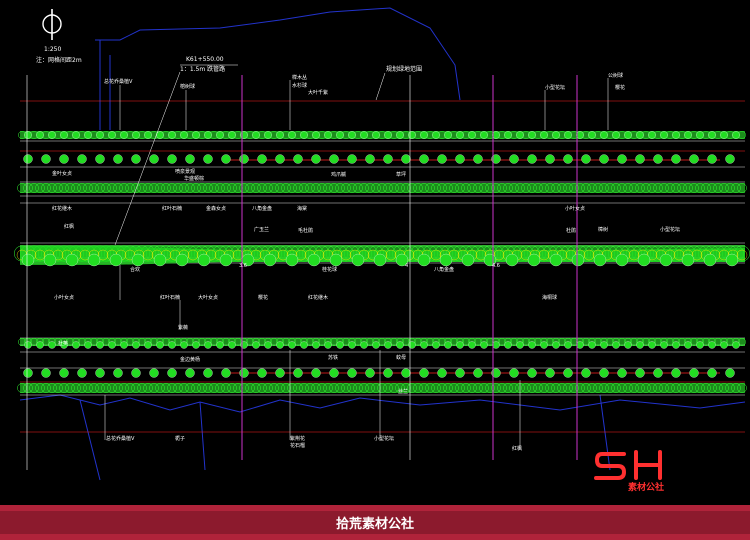 The image size is (750, 540). What do you see at coordinates (243, 266) in the screenshot?
I see `axis-label-1: 3.6` at bounding box center [243, 266].